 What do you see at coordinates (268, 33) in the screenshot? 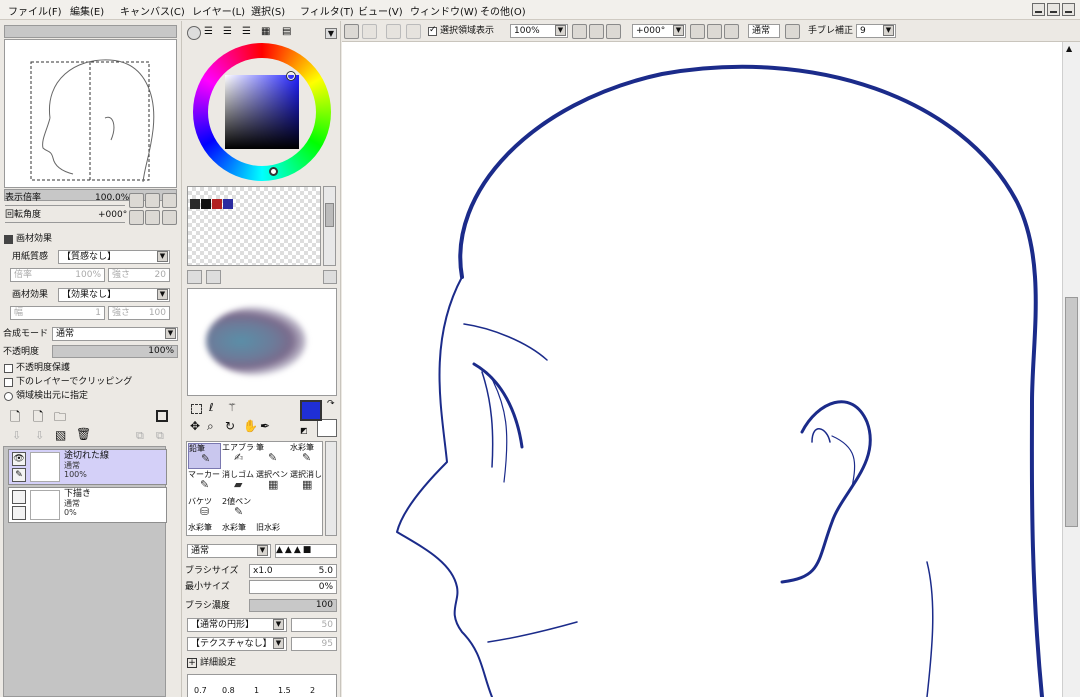
I see `swatch-icon: ▦` at bounding box center [268, 33].